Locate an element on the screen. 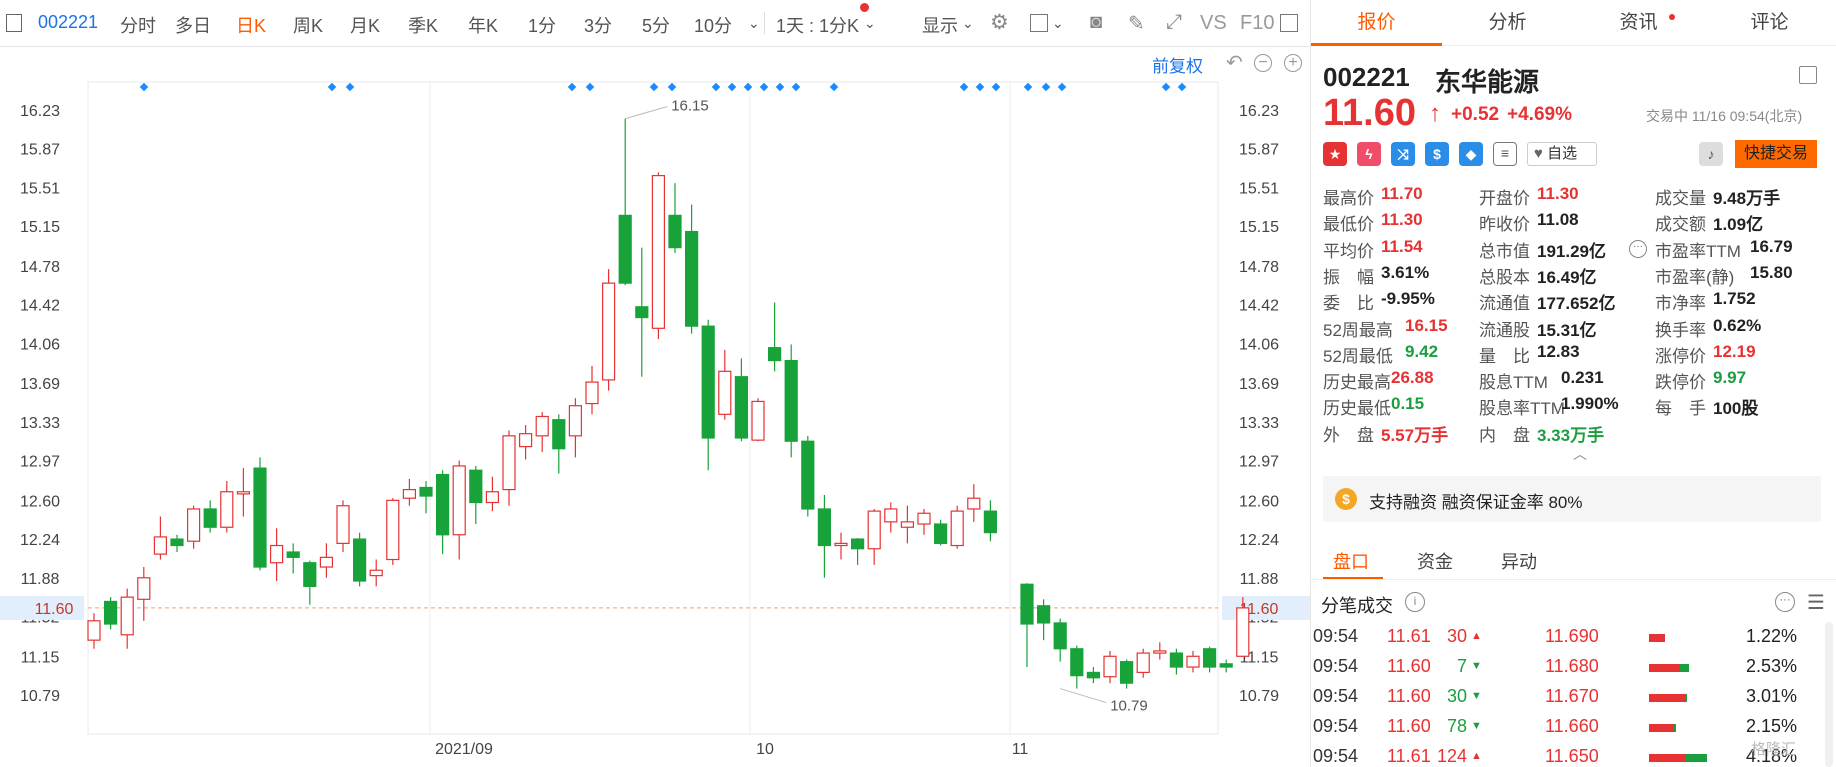 Image resolution: width=1836 pixels, height=767 pixels. y-tick-label-right: 13.69 is located at coordinates (1259, 384).